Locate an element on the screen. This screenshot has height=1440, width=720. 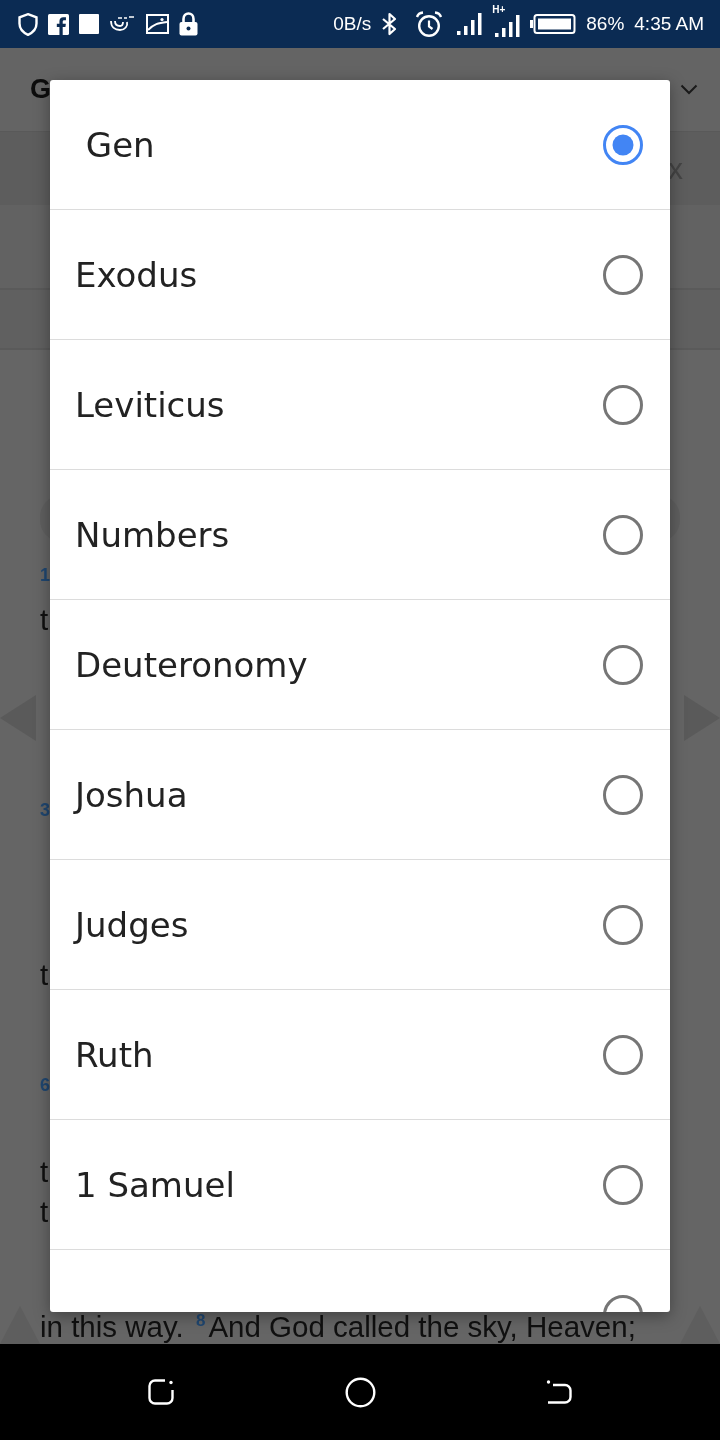
battery-percent: 86% is located at coordinates (605, 24).